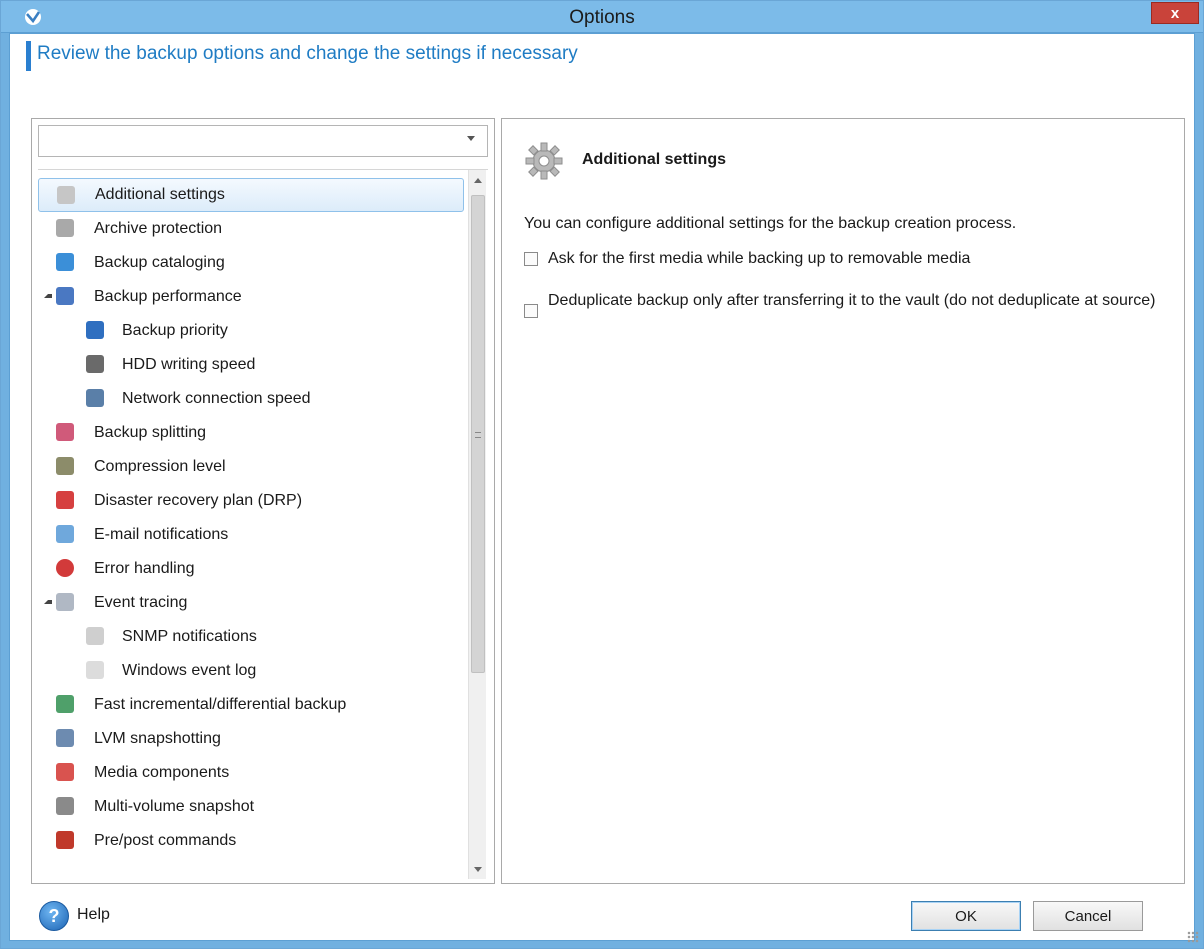  Describe the element at coordinates (189, 636) in the screenshot. I see `tree-item-label: SNMP notifications` at that location.